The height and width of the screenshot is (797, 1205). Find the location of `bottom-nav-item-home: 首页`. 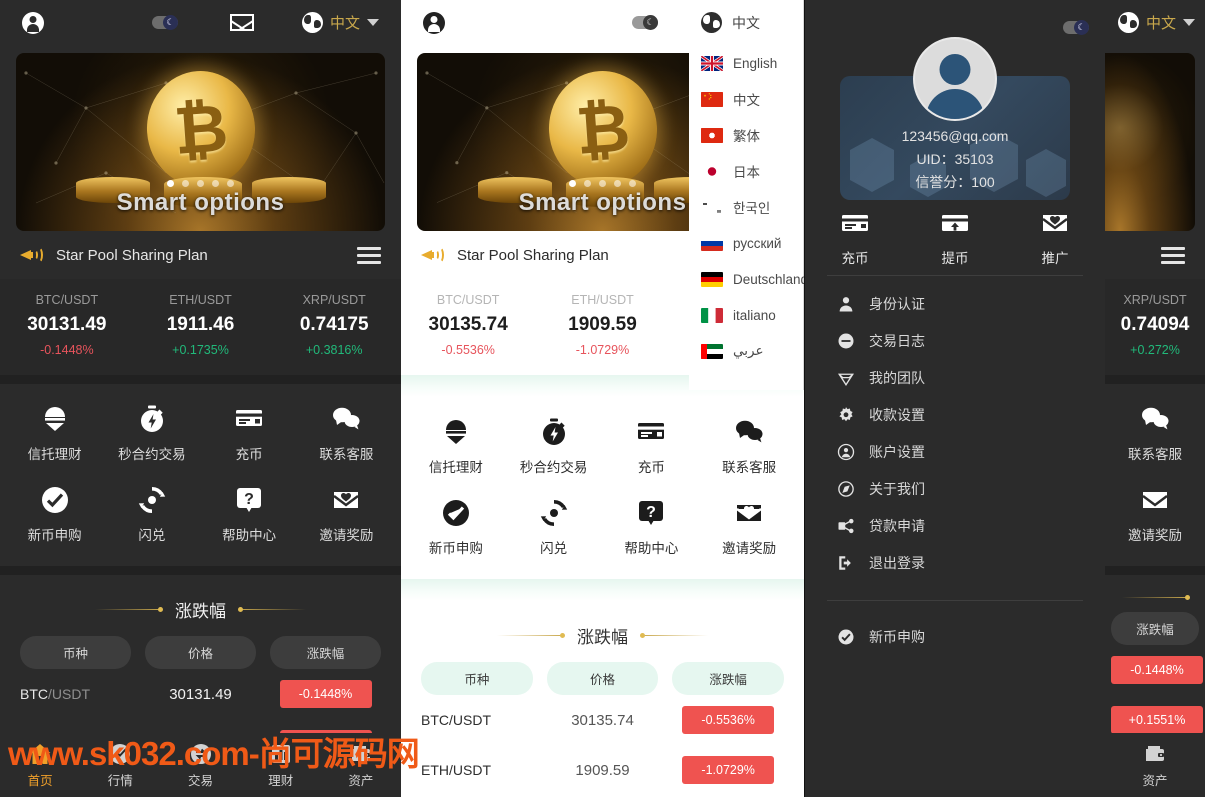

bottom-nav-item-home: 首页 is located at coordinates (40, 765).